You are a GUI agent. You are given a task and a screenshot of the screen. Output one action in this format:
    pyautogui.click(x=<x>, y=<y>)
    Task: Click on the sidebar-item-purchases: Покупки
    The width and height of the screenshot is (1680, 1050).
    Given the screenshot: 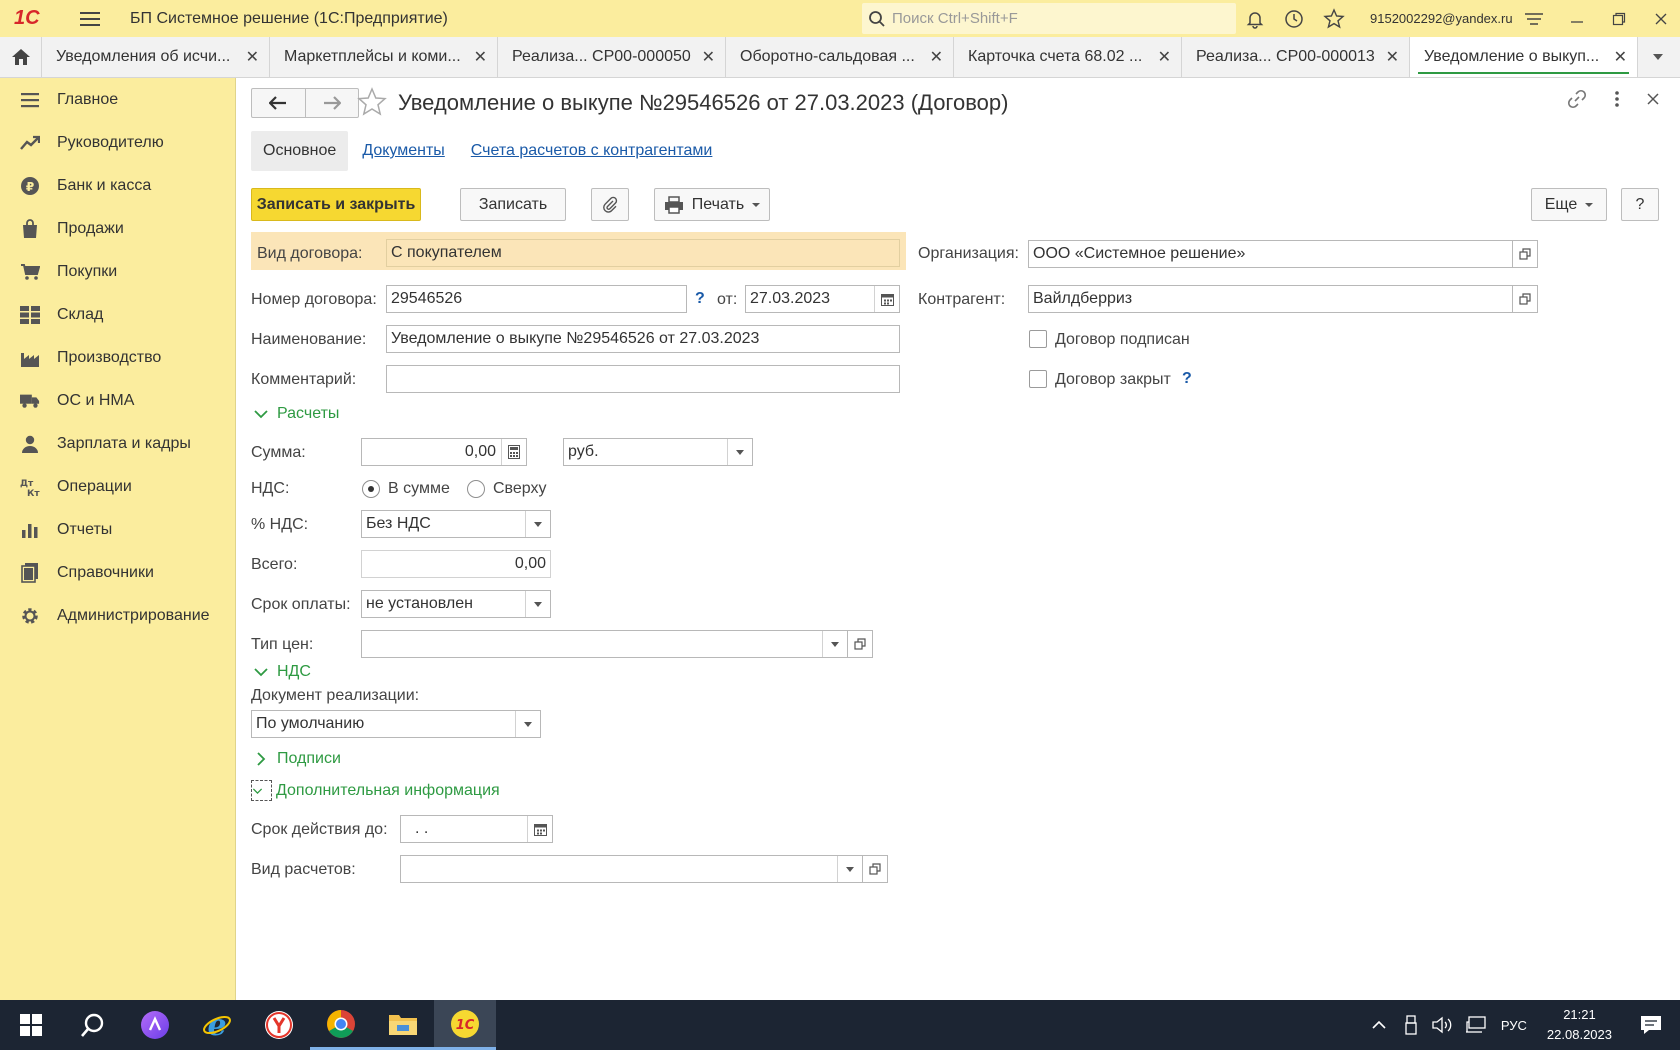 What is the action you would take?
    pyautogui.click(x=117, y=271)
    